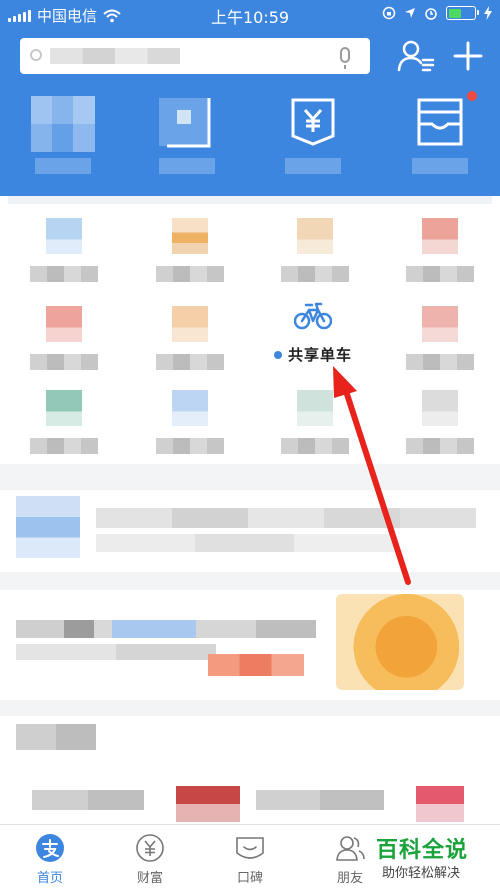  Describe the element at coordinates (440, 122) in the screenshot. I see `card-pack-icon` at that location.